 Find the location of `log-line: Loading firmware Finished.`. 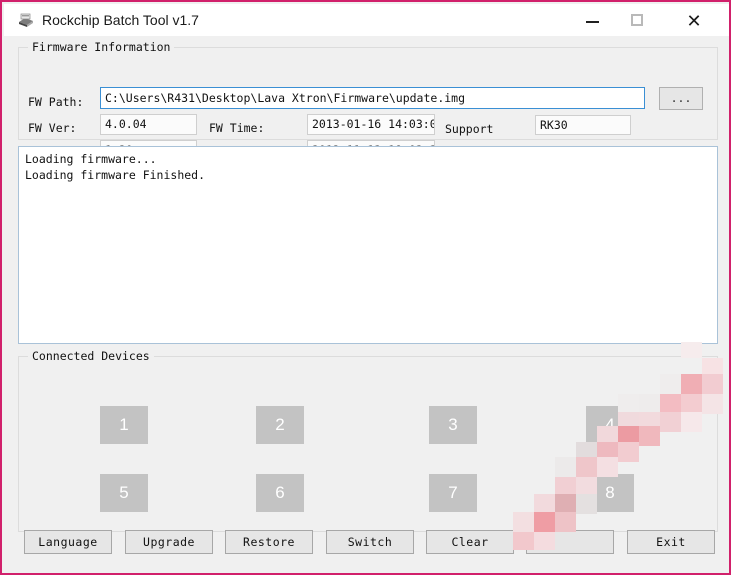

log-line: Loading firmware Finished. is located at coordinates (115, 175).